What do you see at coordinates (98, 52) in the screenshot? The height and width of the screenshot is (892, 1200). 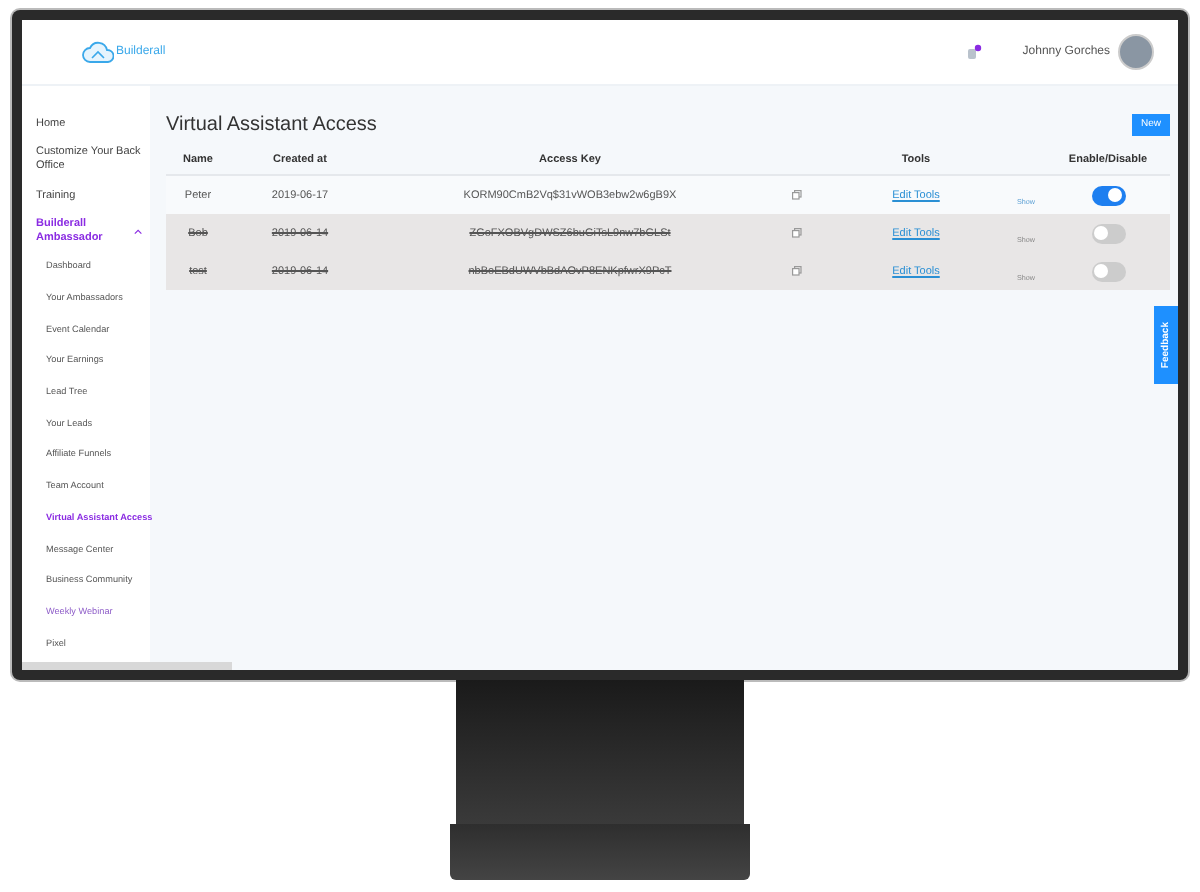 I see `cloud-logo-icon` at bounding box center [98, 52].